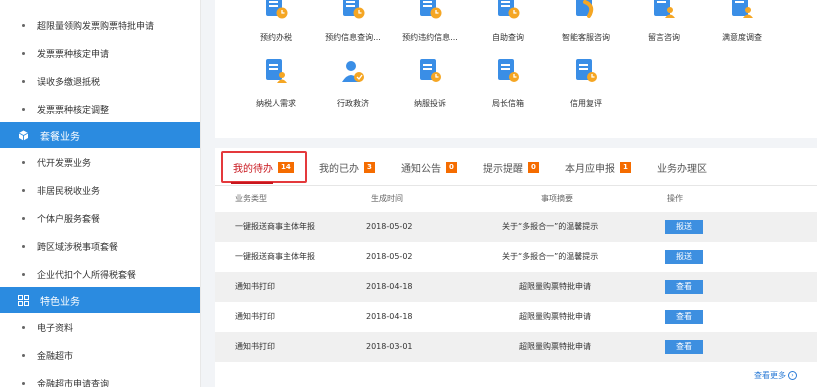 The image size is (817, 387). I want to click on sidebar-item-label: 企业代扣个人所得税套餐, so click(87, 275).